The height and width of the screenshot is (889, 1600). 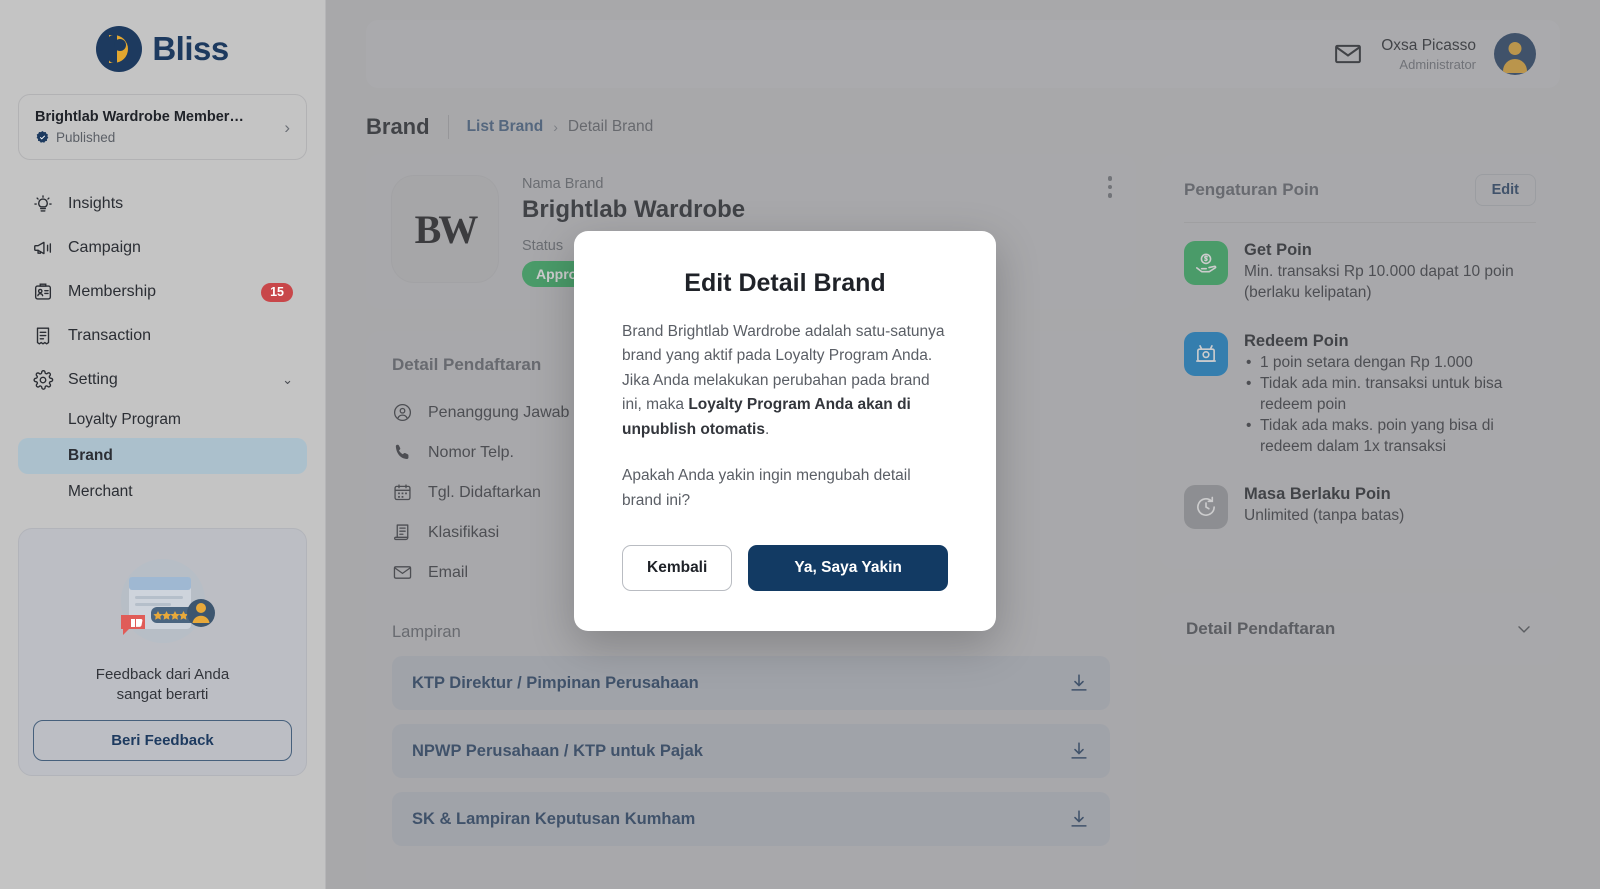 I want to click on verified-badge-icon, so click(x=42, y=136).